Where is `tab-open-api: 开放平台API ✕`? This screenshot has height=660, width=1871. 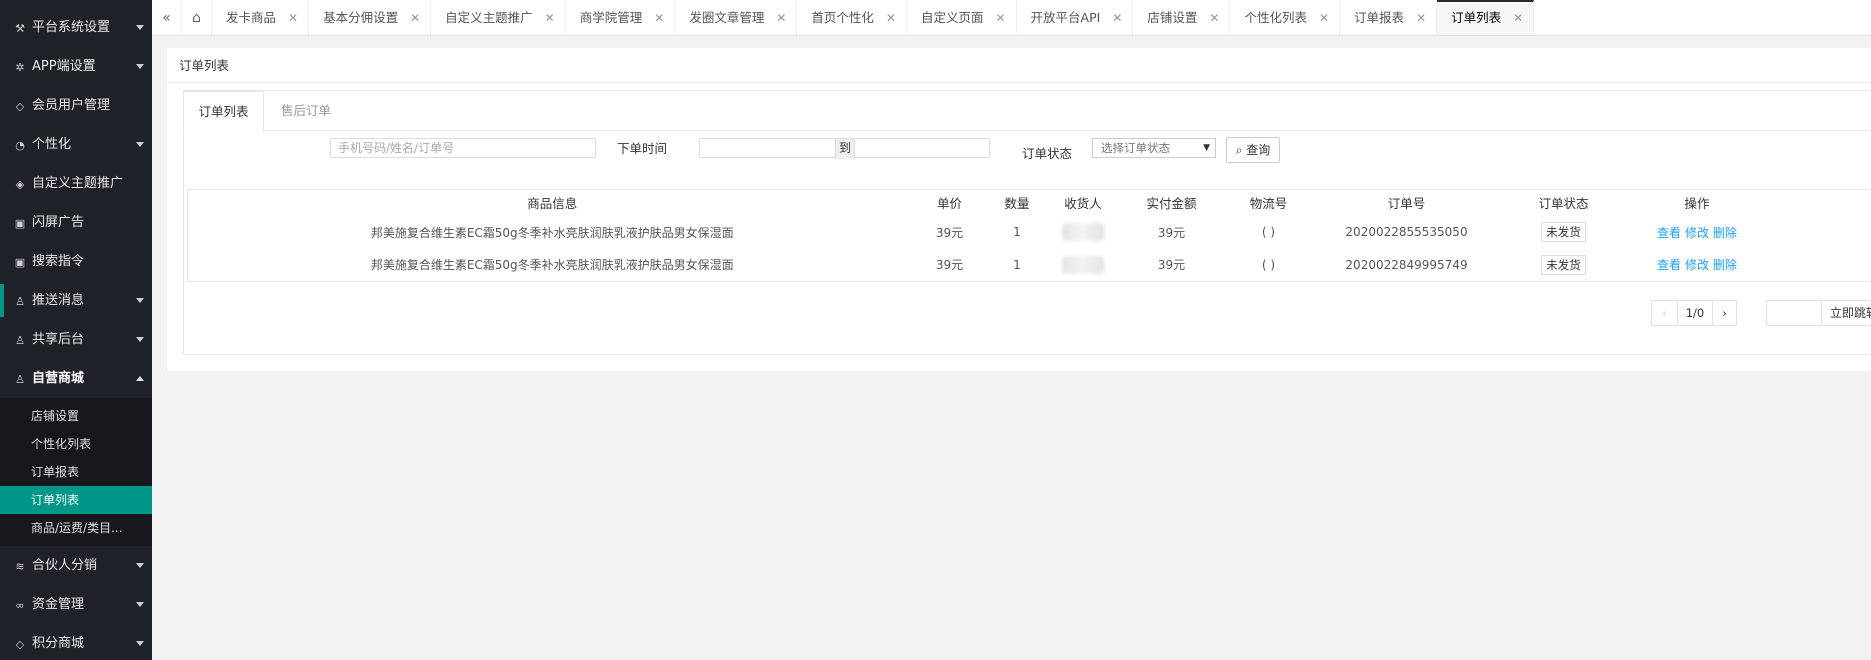 tab-open-api: 开放平台API ✕ is located at coordinates (1075, 17).